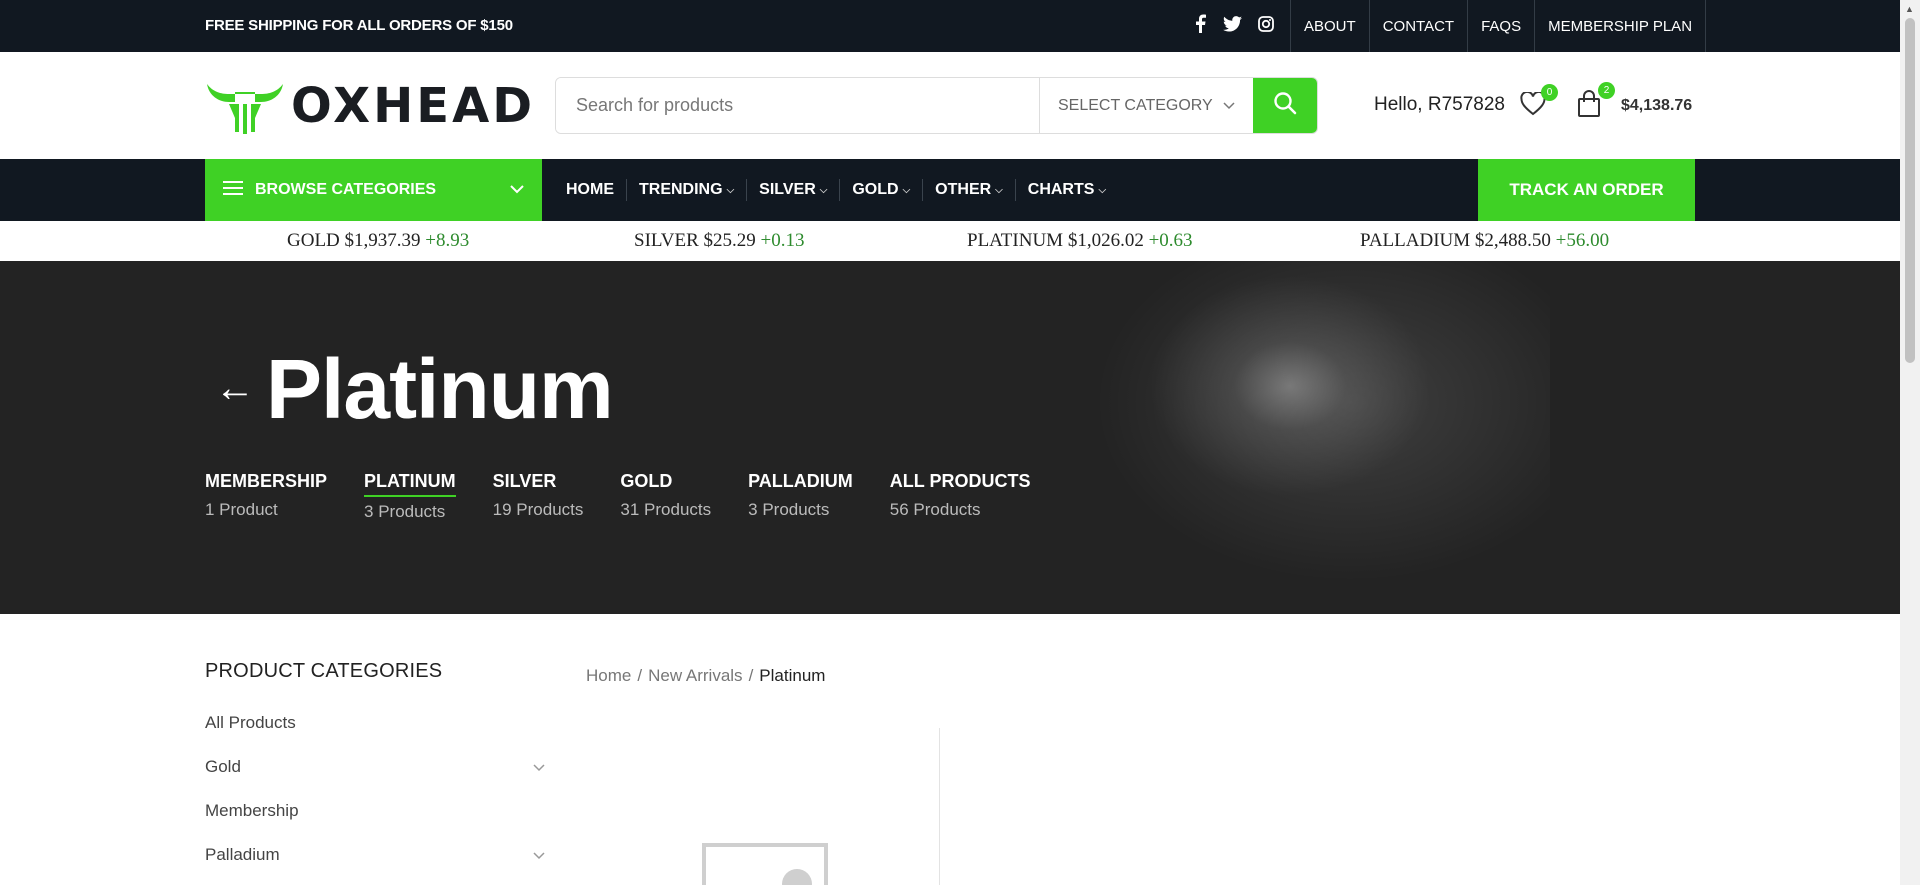  Describe the element at coordinates (765, 864) in the screenshot. I see `product-image-placeholder-icon` at that location.